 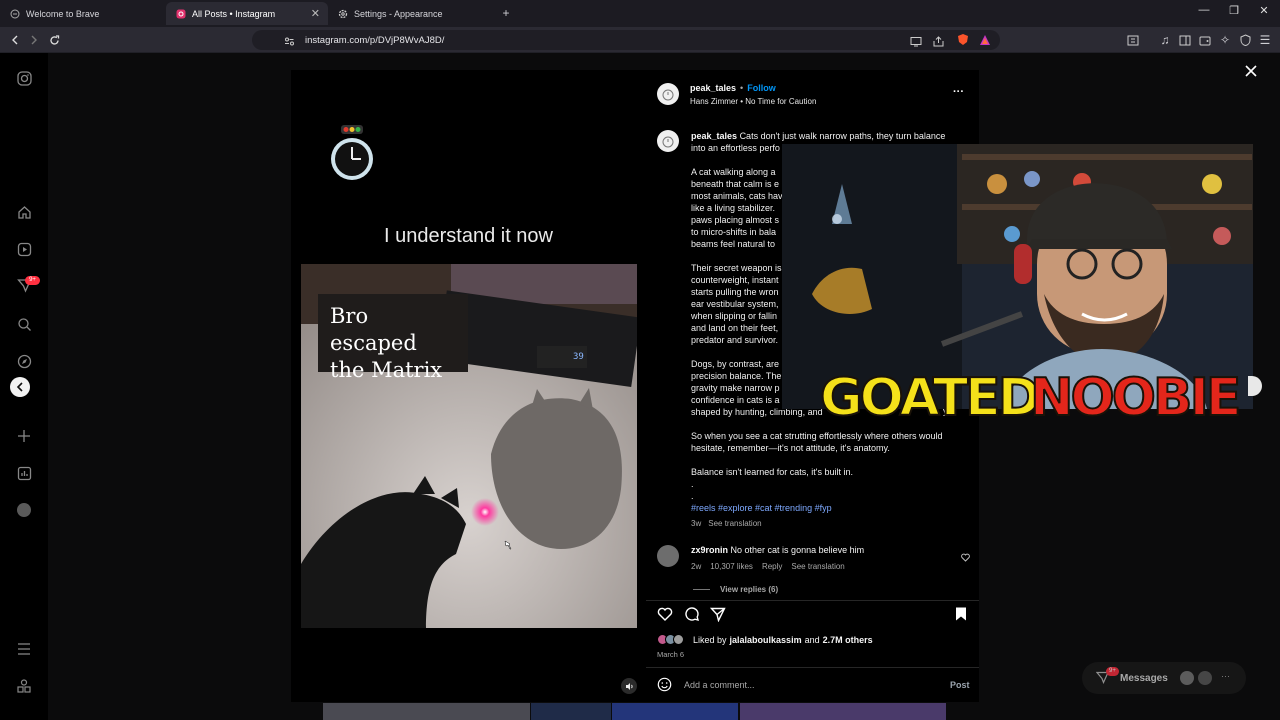 What do you see at coordinates (626, 40) in the screenshot?
I see `address-bar: instagram.com/p/DVjP8WvAJ8D/` at bounding box center [626, 40].